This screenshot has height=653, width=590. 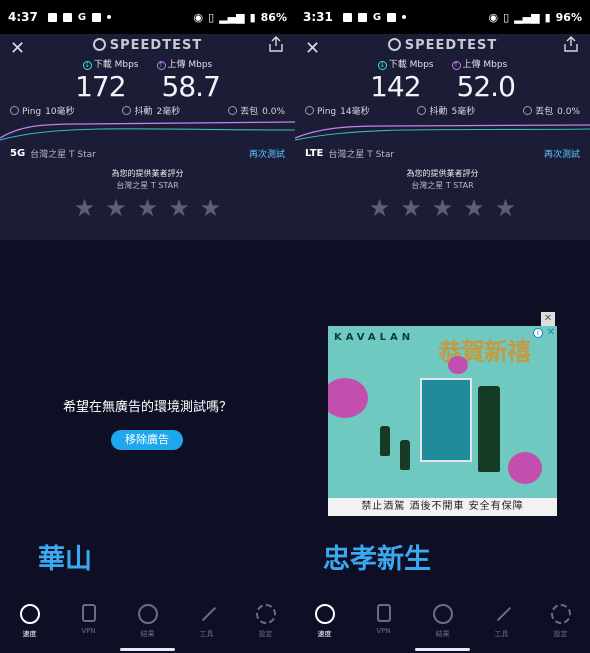 I want to click on check-icon, so click(x=442, y=614).